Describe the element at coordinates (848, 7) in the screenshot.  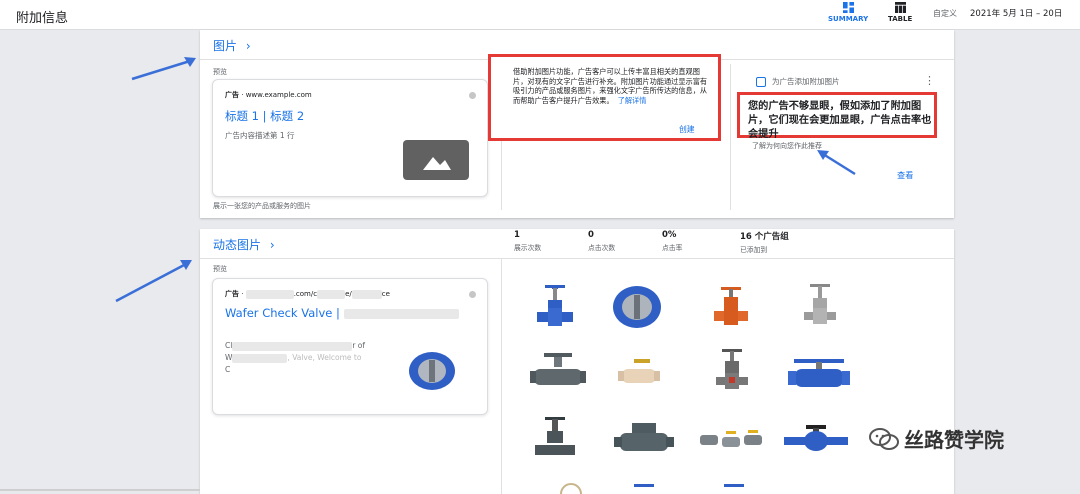
I see `dashboard-icon` at that location.